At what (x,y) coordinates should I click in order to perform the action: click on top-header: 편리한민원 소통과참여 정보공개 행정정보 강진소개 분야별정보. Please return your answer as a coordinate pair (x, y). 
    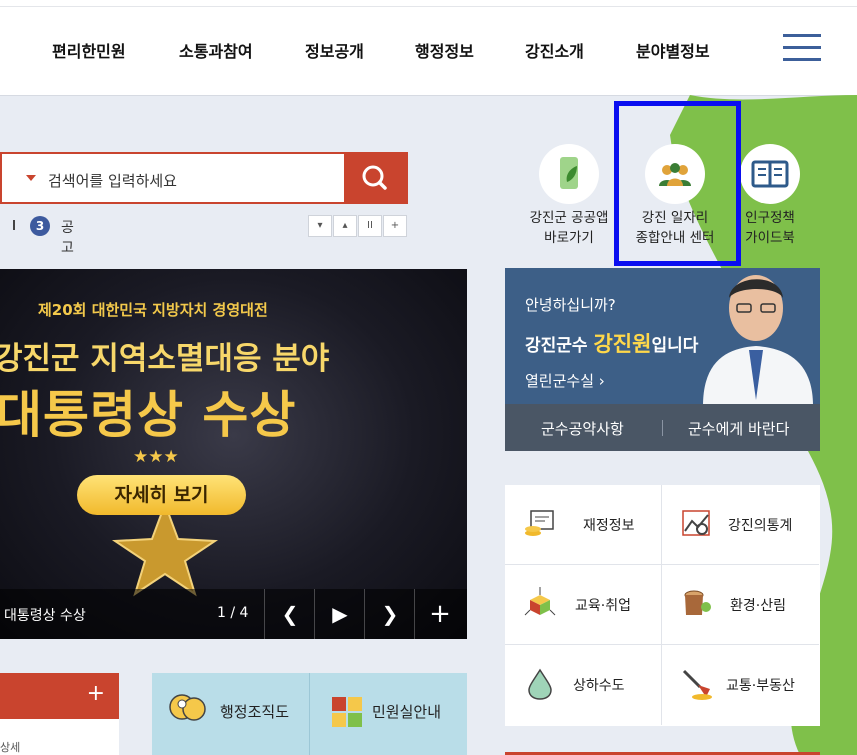
    Looking at the image, I should click on (428, 48).